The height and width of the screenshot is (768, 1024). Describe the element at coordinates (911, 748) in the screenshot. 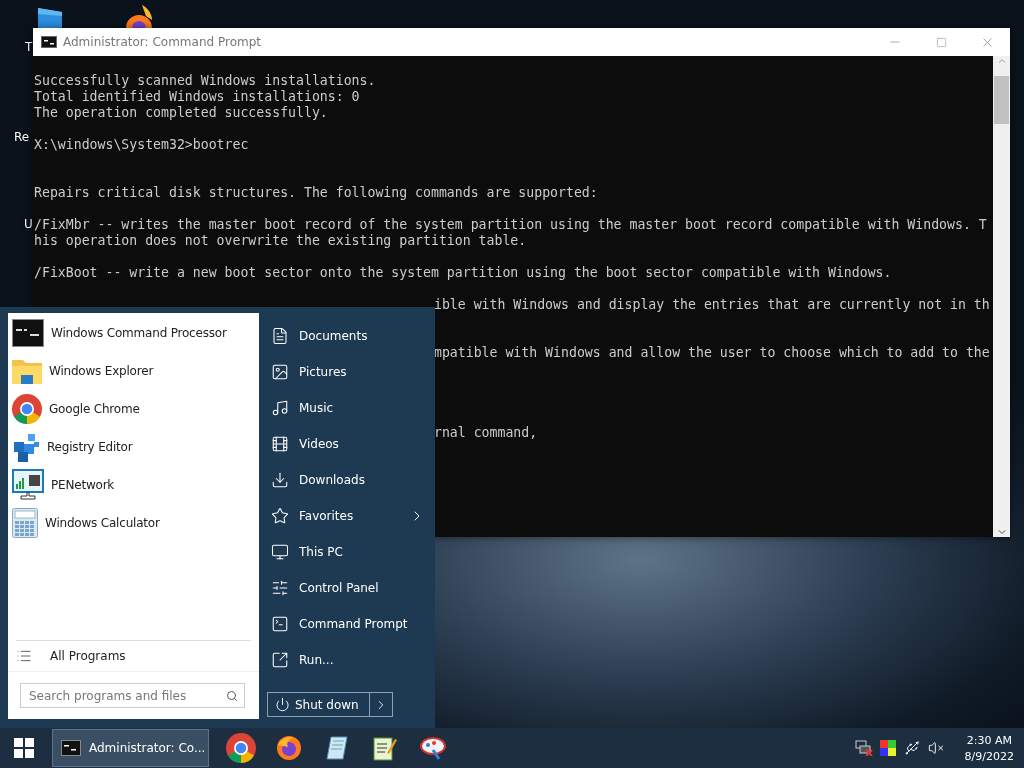

I see `usb-icon` at that location.